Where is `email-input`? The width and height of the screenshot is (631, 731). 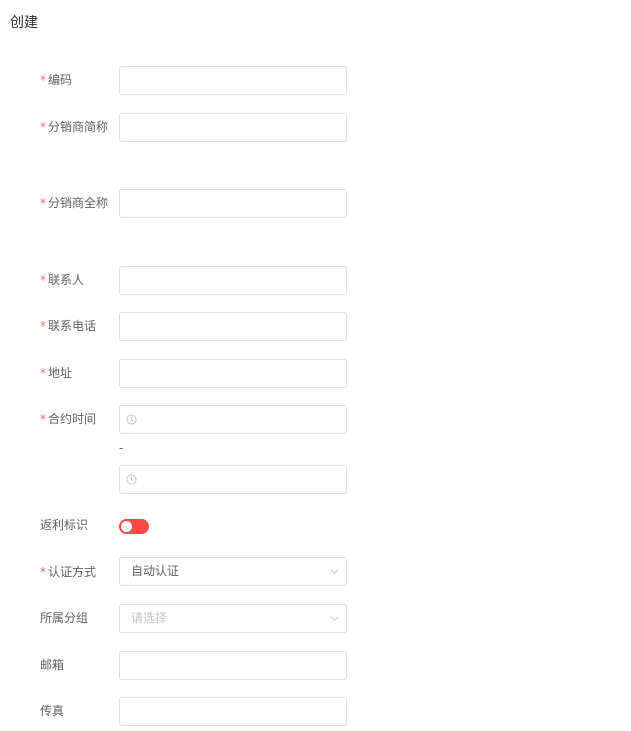 email-input is located at coordinates (233, 665).